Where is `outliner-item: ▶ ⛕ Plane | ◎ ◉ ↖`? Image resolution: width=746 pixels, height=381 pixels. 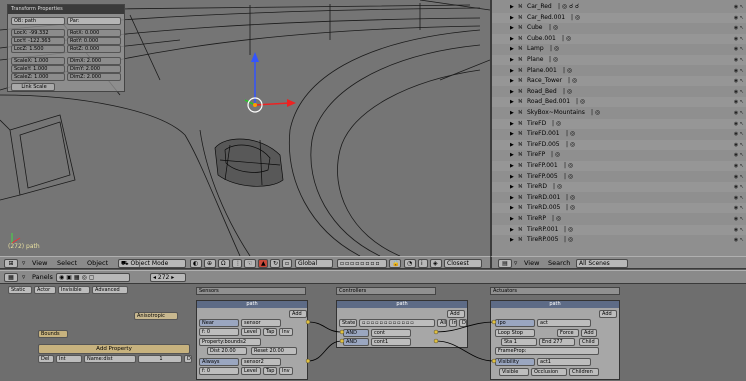
outliner-item: ▶ ⛕ Plane | ◎ ◉ ↖ is located at coordinates (619, 60).